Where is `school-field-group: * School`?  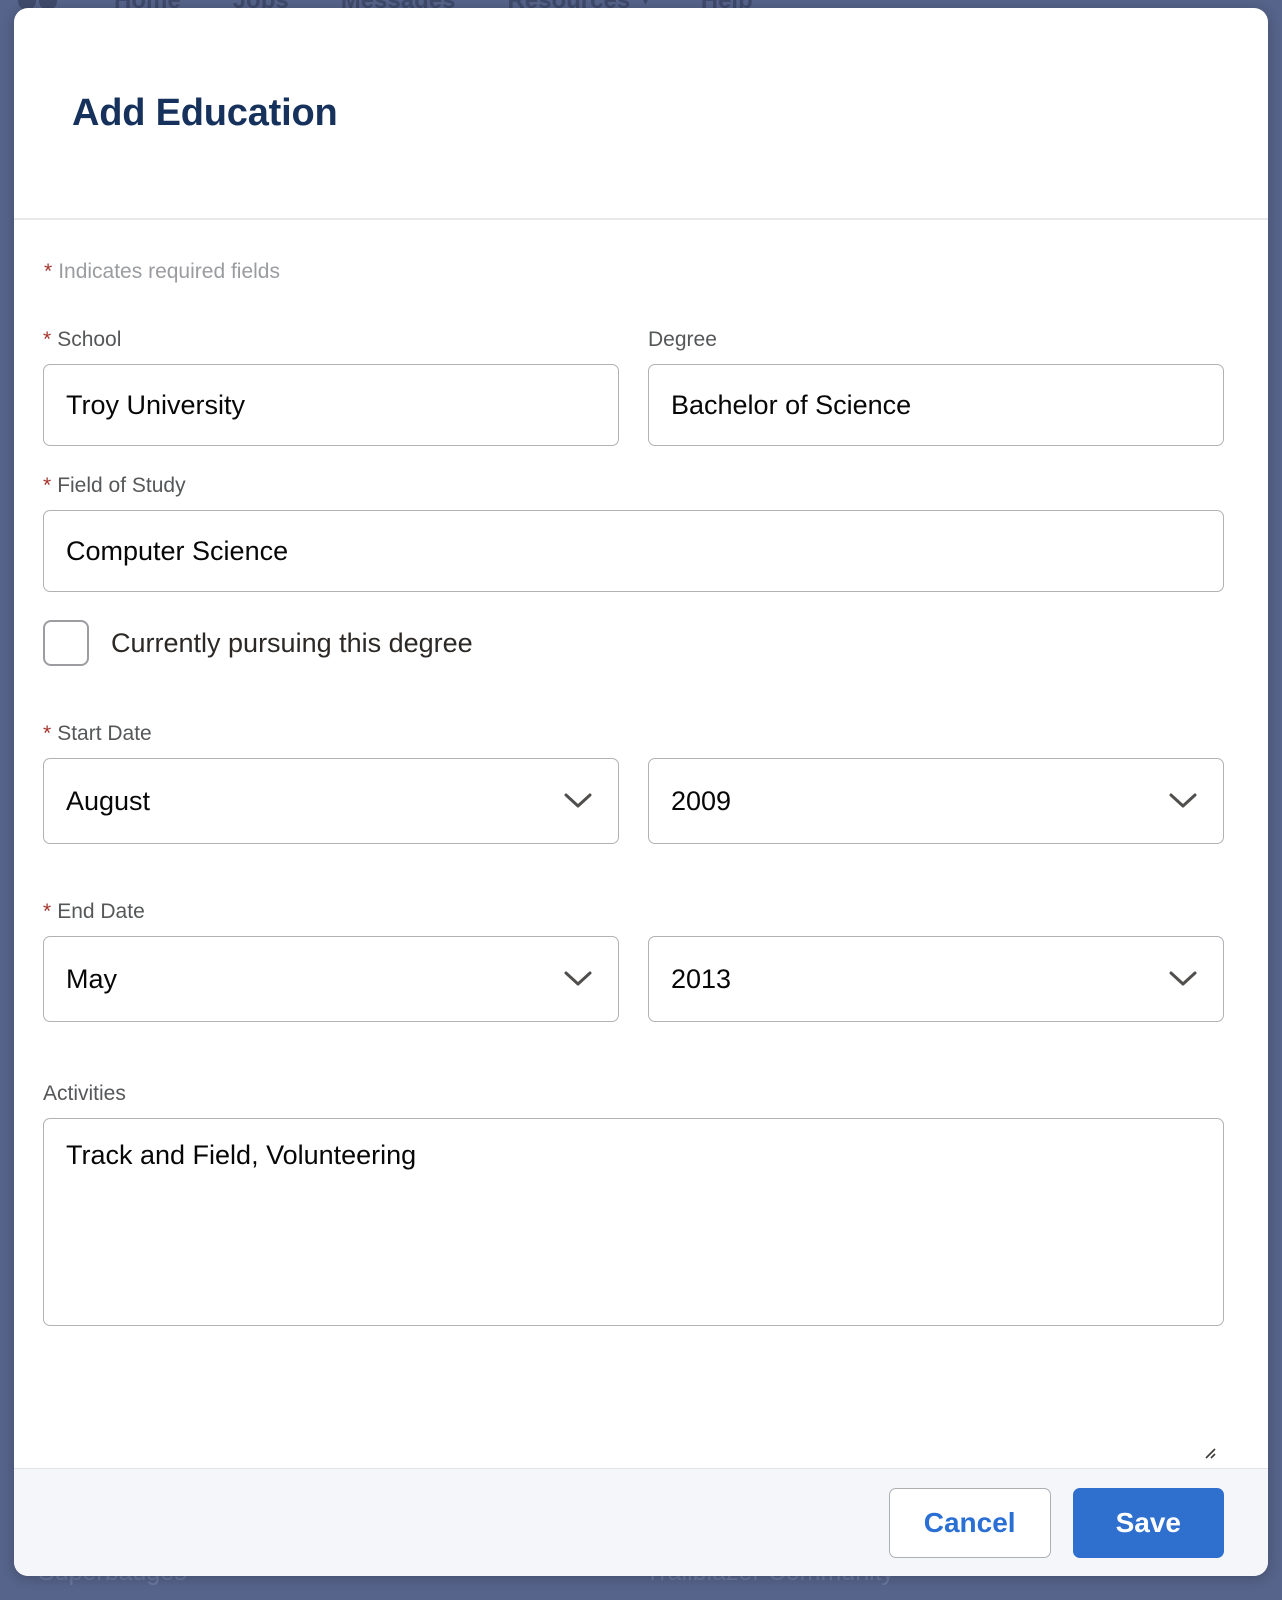
school-field-group: * School is located at coordinates (331, 387).